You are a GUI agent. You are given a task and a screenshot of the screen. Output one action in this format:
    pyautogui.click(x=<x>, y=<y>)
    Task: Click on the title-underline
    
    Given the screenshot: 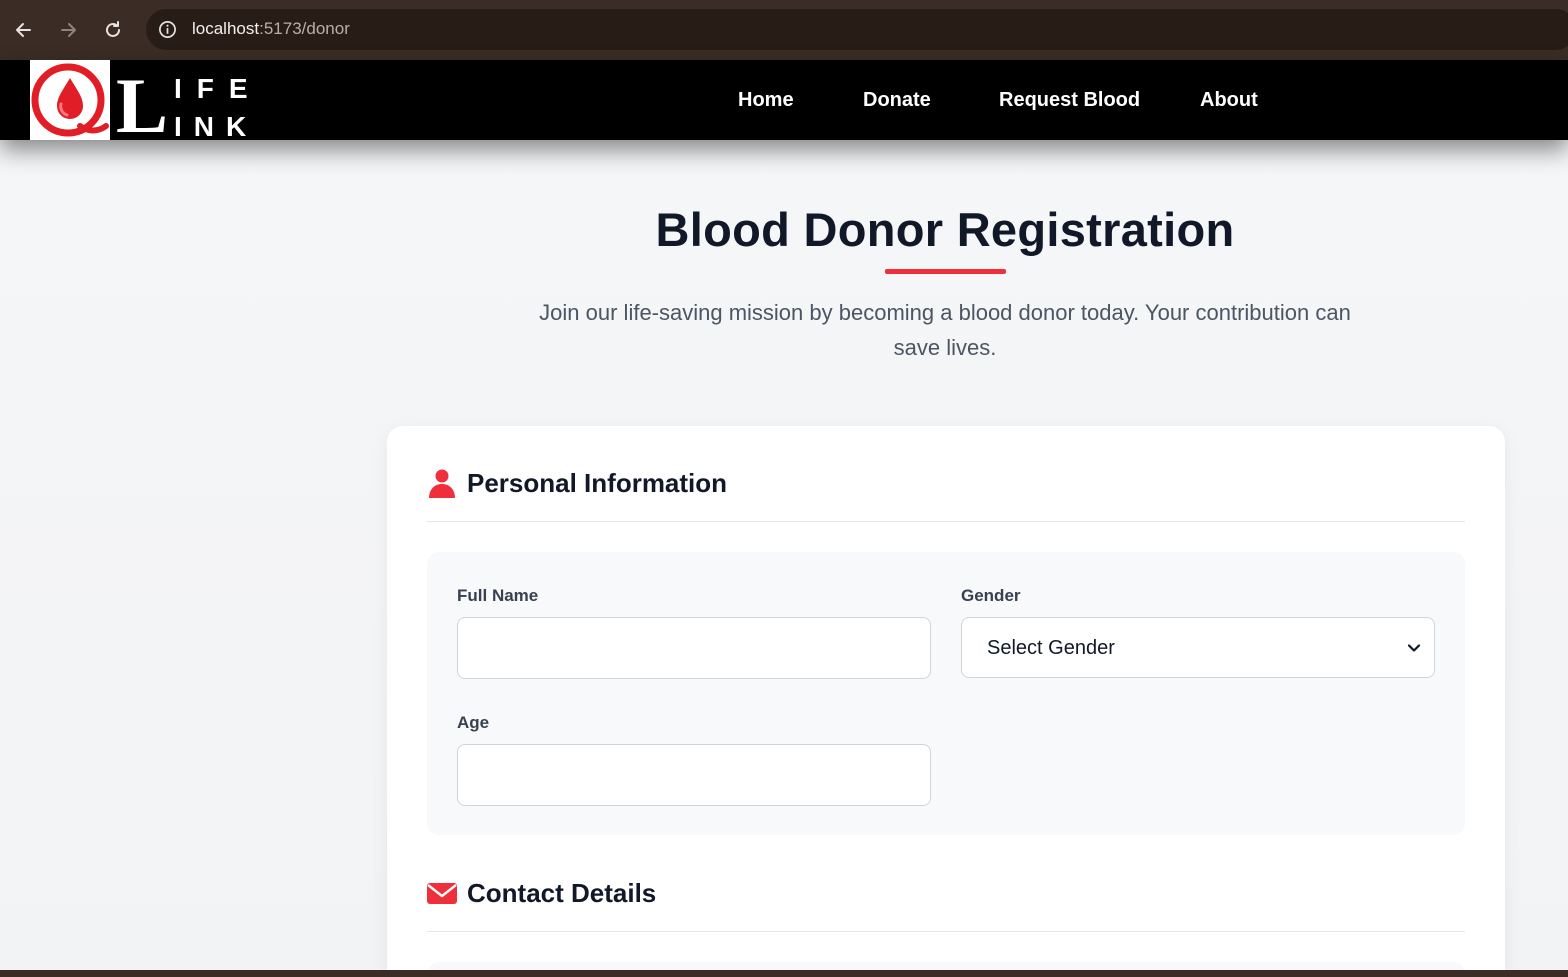 What is the action you would take?
    pyautogui.click(x=945, y=271)
    